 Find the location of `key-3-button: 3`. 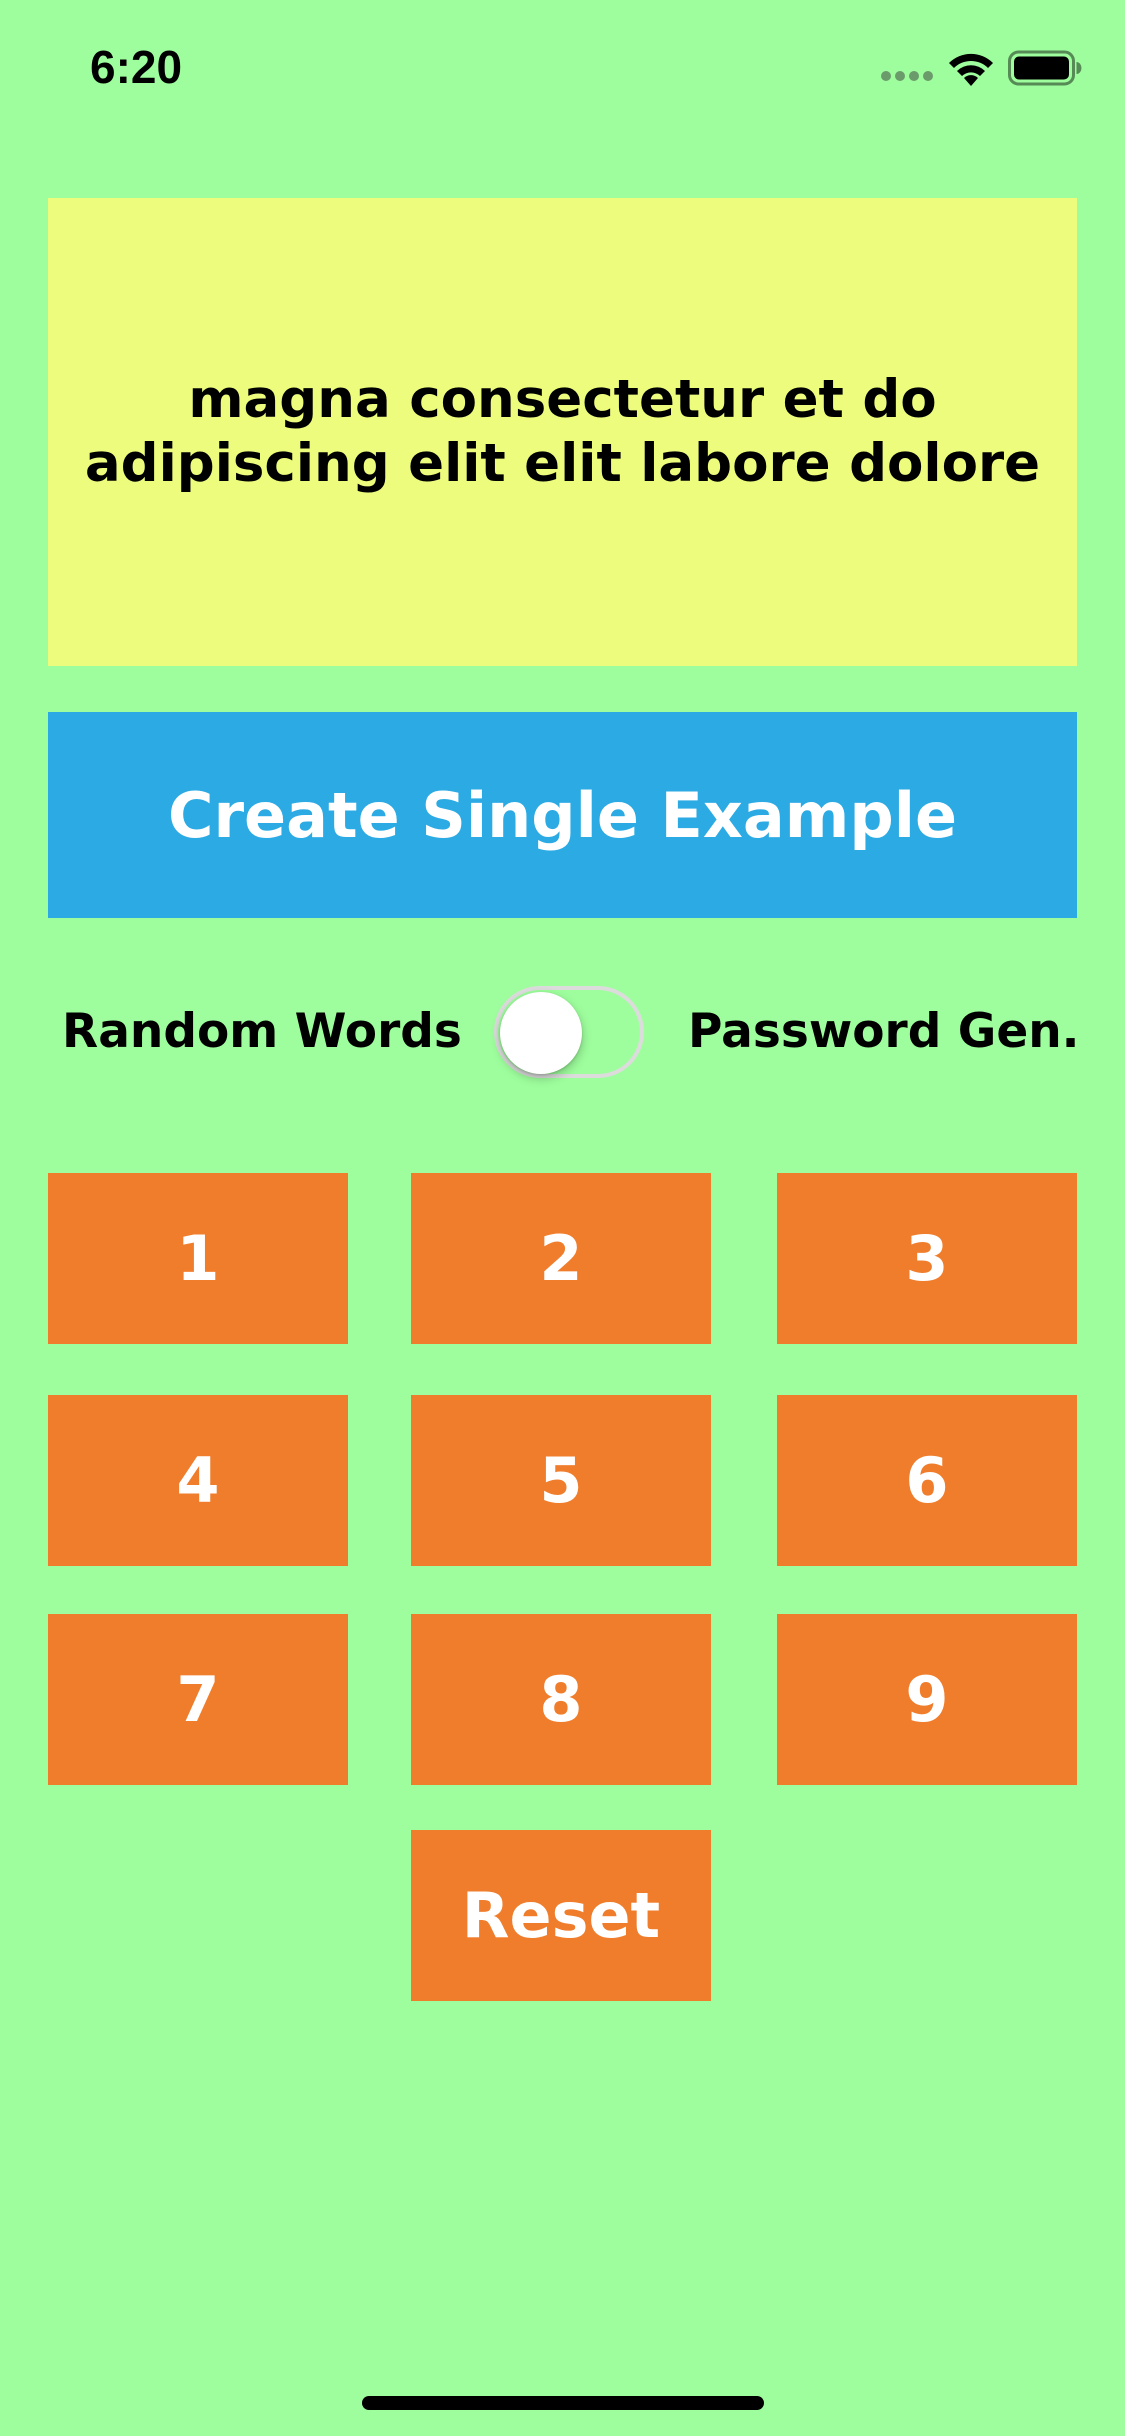

key-3-button: 3 is located at coordinates (927, 1258).